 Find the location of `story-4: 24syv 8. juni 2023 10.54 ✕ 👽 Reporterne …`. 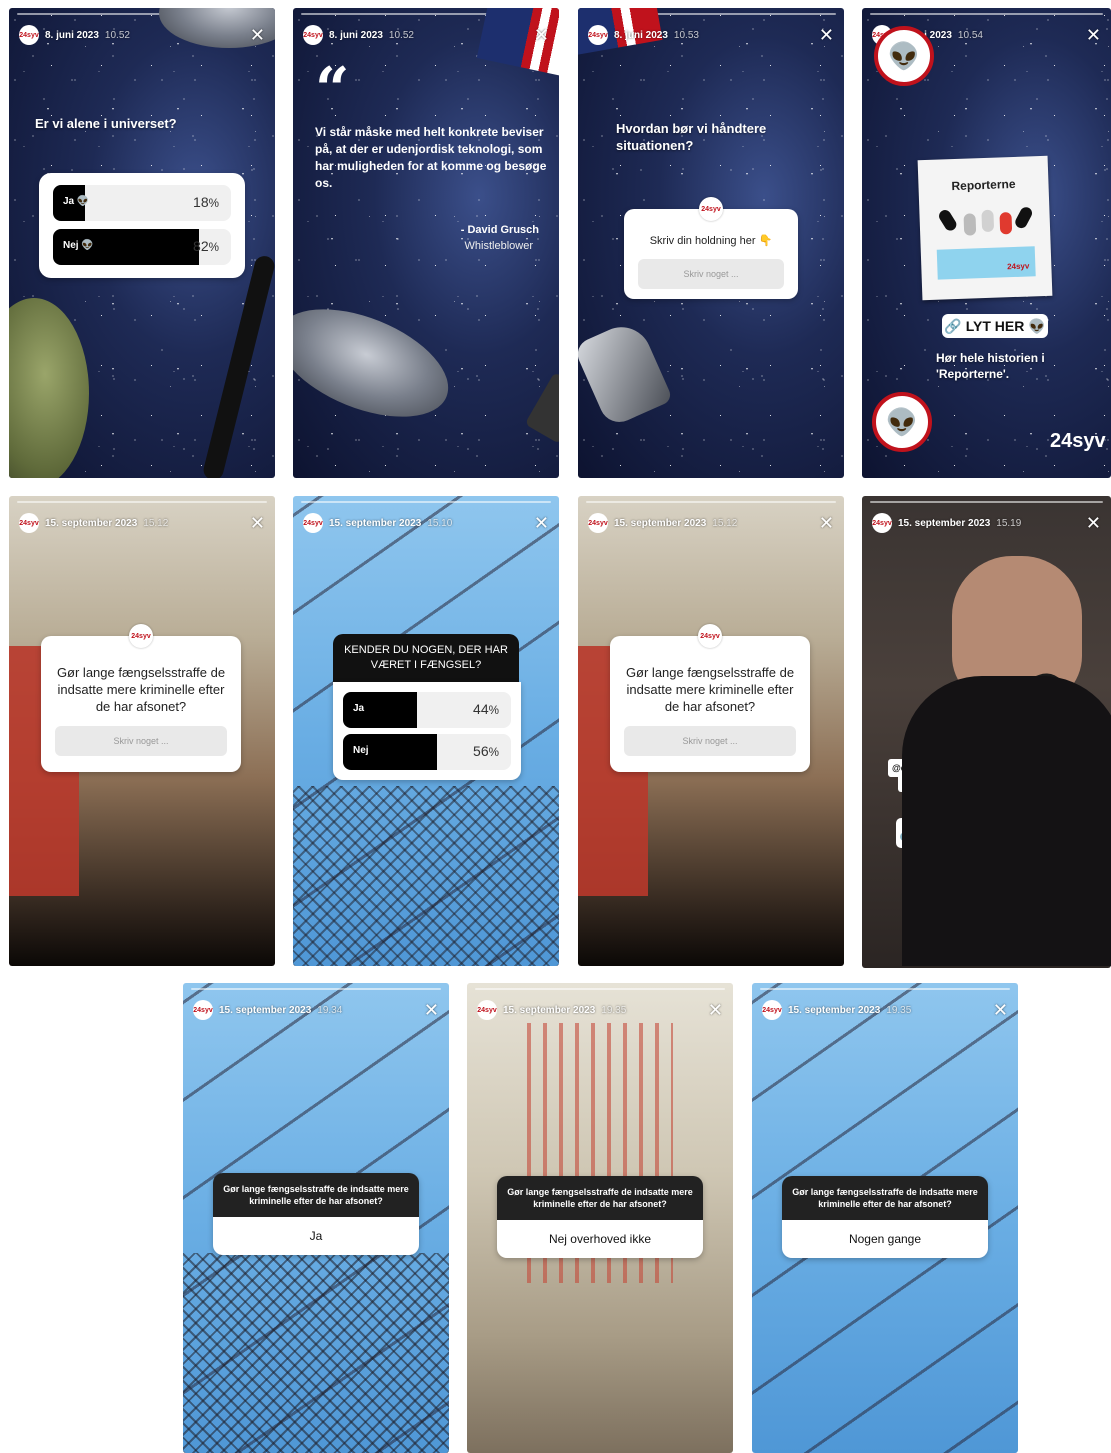

story-4: 24syv 8. juni 2023 10.54 ✕ 👽 Reporterne … is located at coordinates (986, 243).